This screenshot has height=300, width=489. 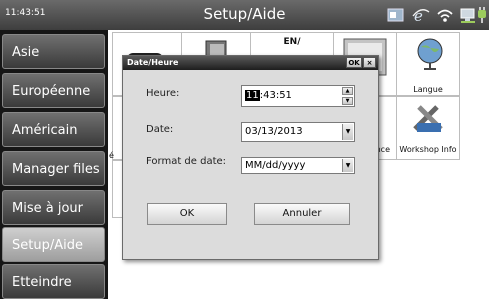 I want to click on sidebar-item-europeenne: Européenne, so click(x=53, y=90).